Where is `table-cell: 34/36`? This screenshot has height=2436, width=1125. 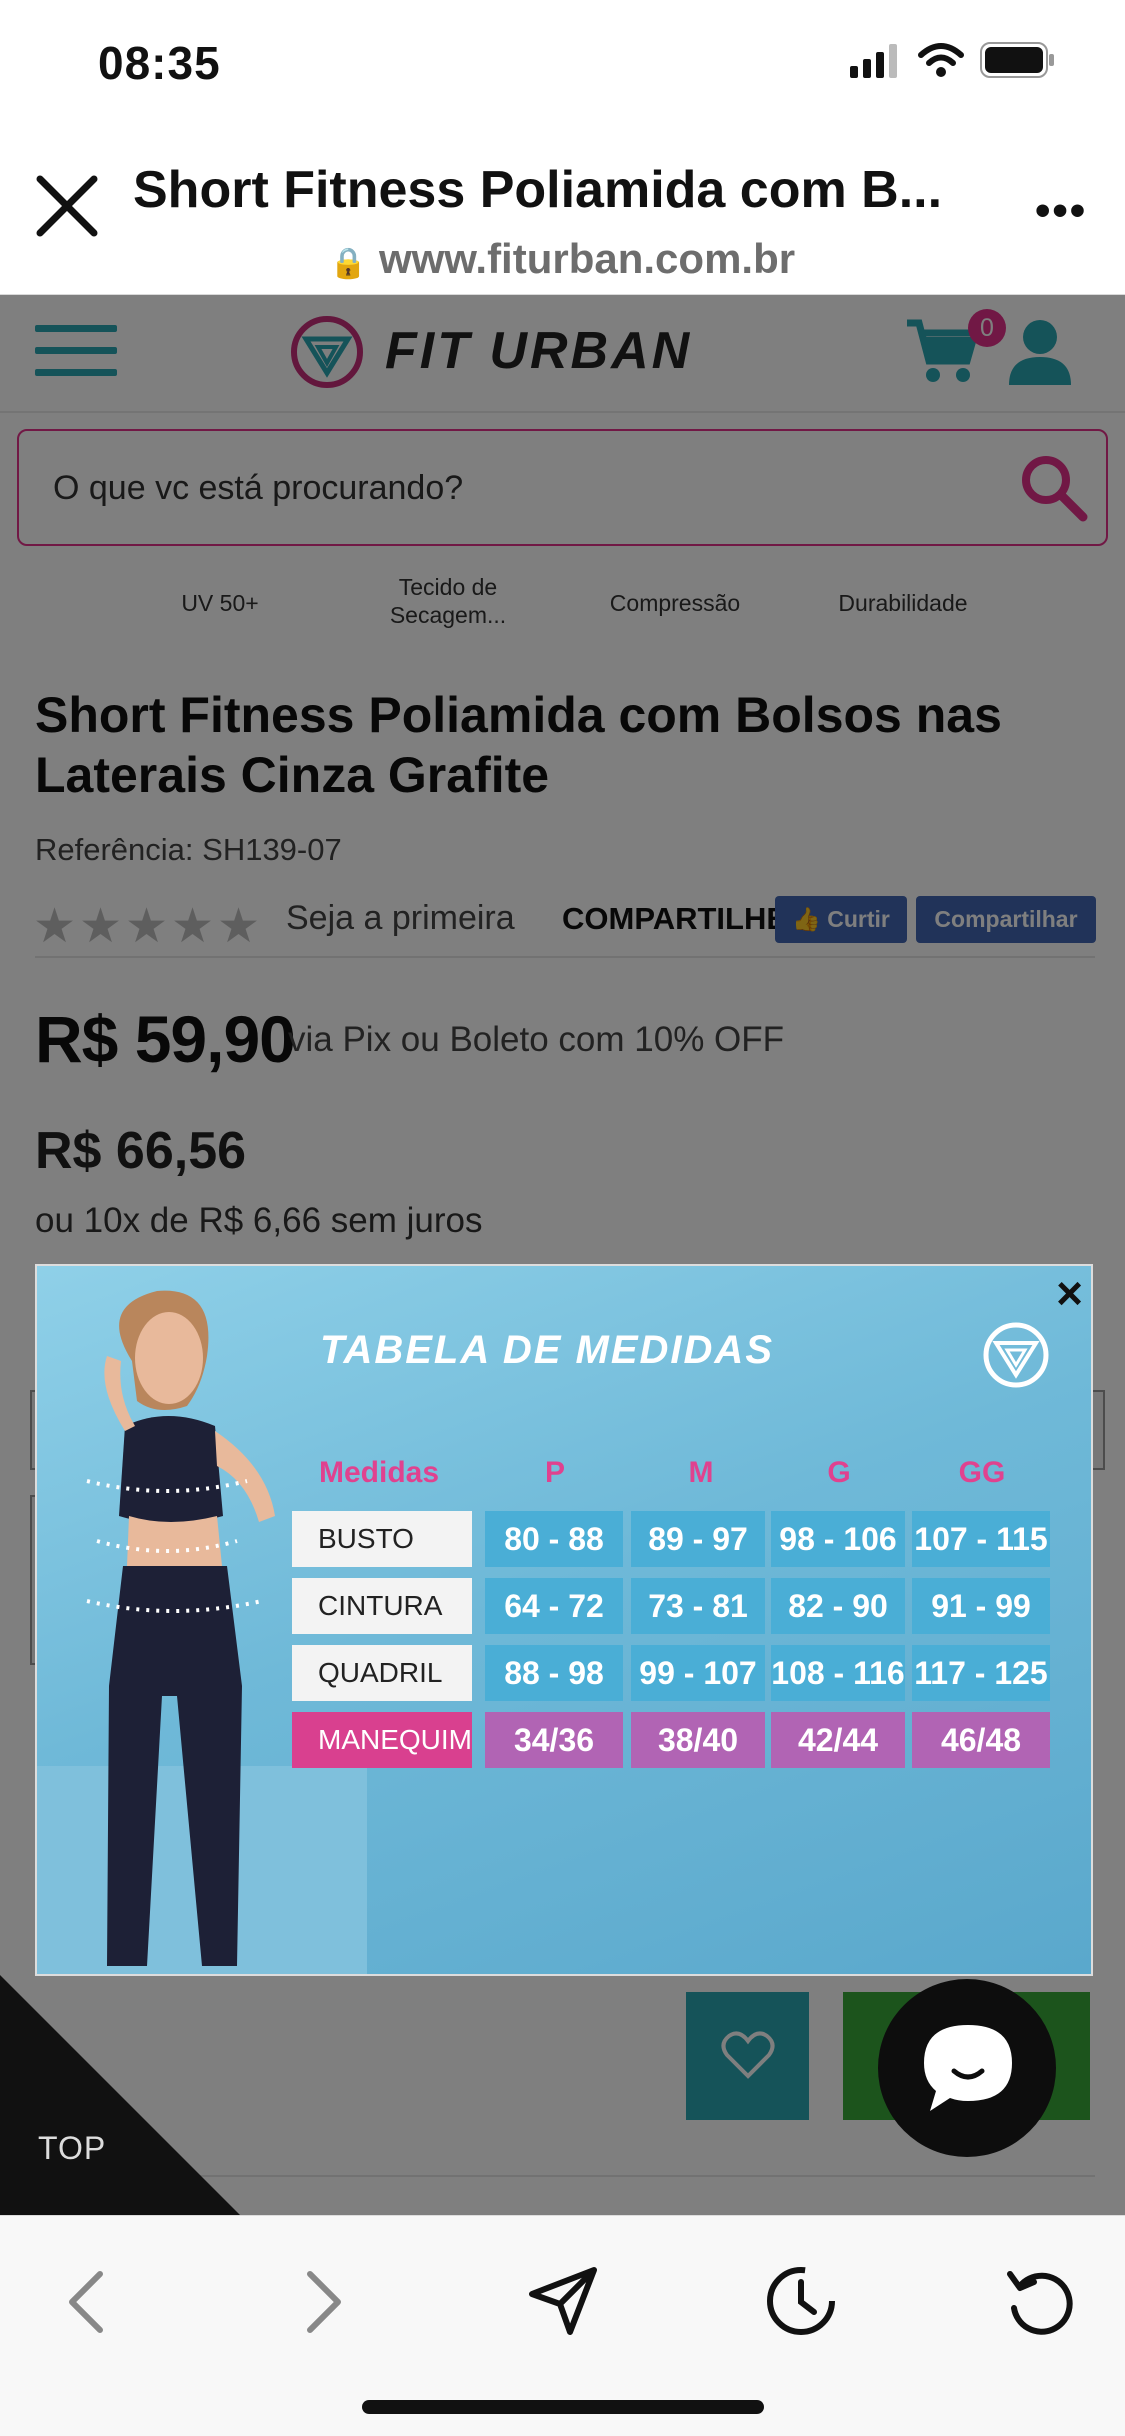
table-cell: 34/36 is located at coordinates (554, 1740).